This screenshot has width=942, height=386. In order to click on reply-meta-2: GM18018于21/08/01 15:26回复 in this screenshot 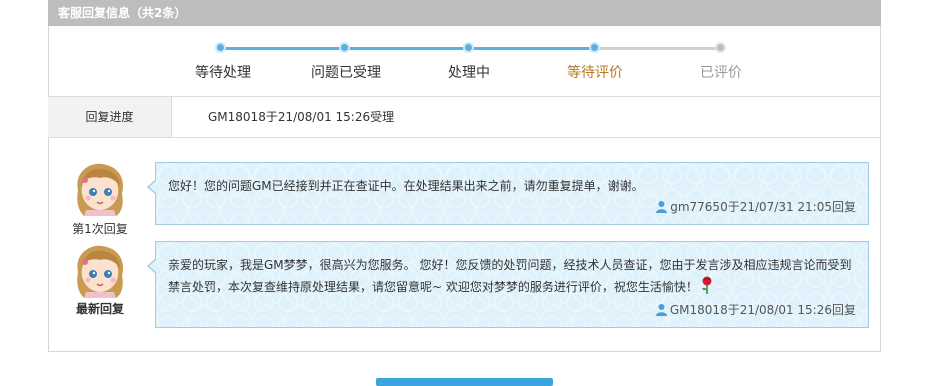, I will do `click(755, 310)`.